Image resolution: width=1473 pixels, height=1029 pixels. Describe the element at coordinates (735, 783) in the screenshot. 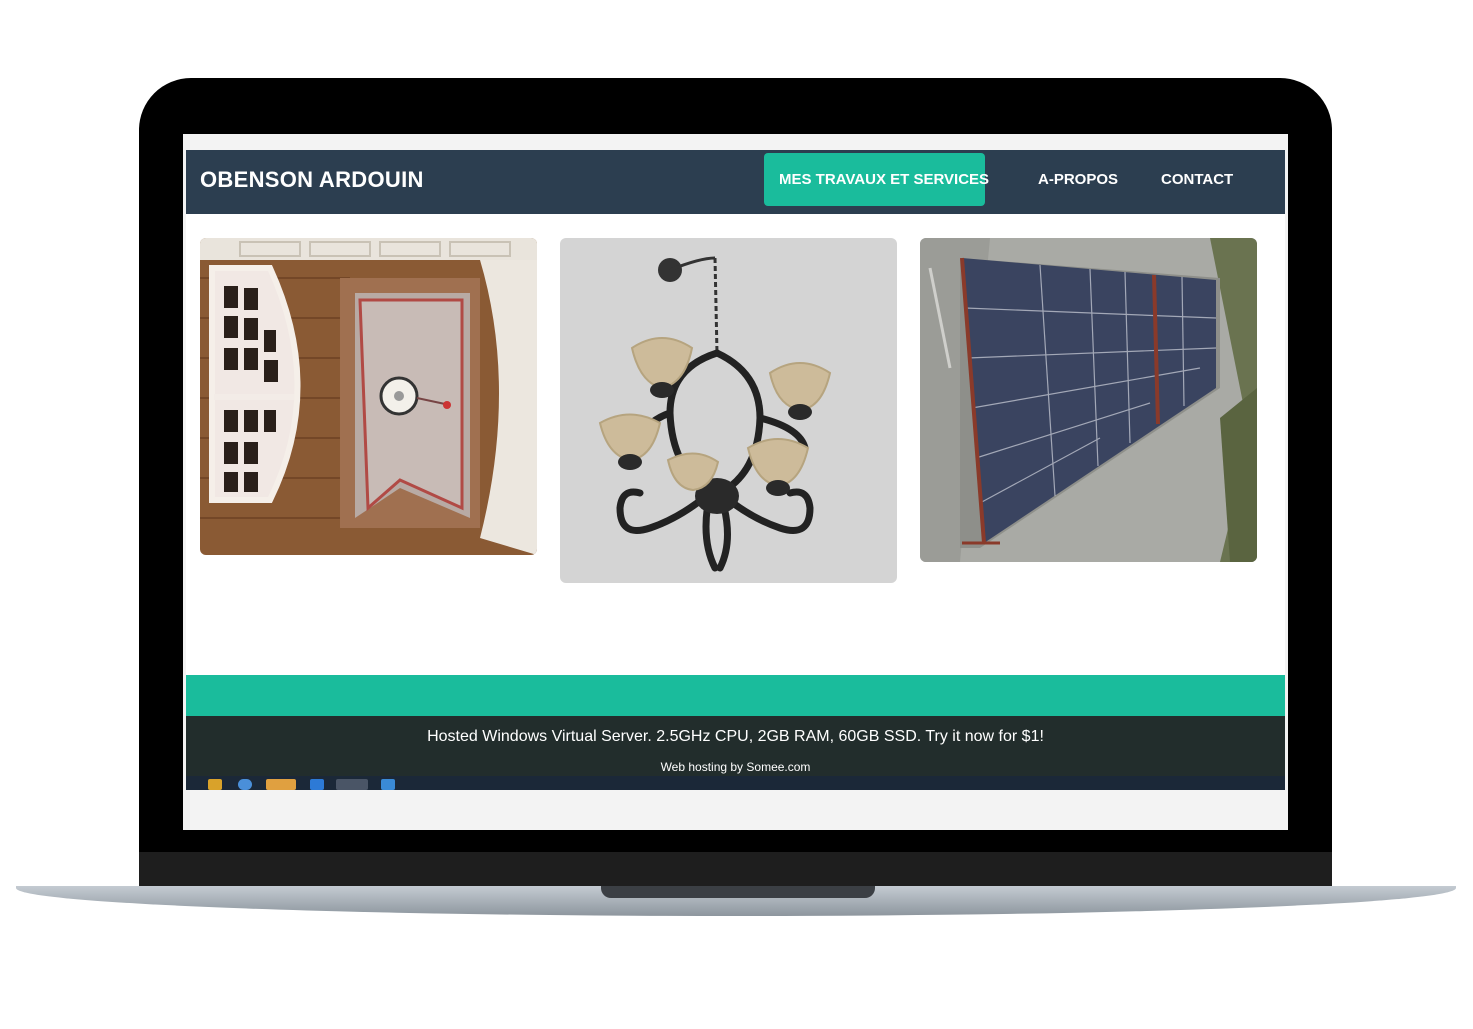

I see `taskbar-strip` at that location.